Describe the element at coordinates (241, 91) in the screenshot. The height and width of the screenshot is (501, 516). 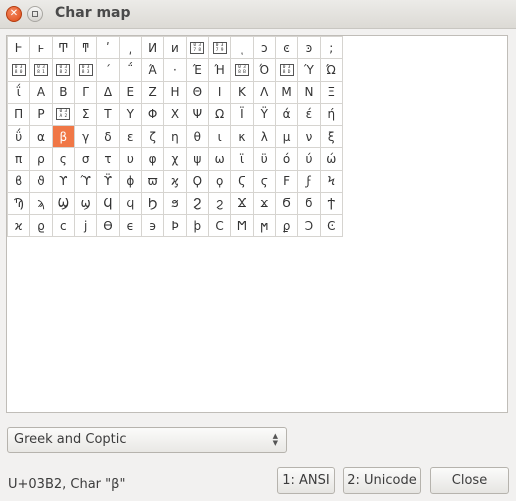
I see `char-cell: Κ` at that location.